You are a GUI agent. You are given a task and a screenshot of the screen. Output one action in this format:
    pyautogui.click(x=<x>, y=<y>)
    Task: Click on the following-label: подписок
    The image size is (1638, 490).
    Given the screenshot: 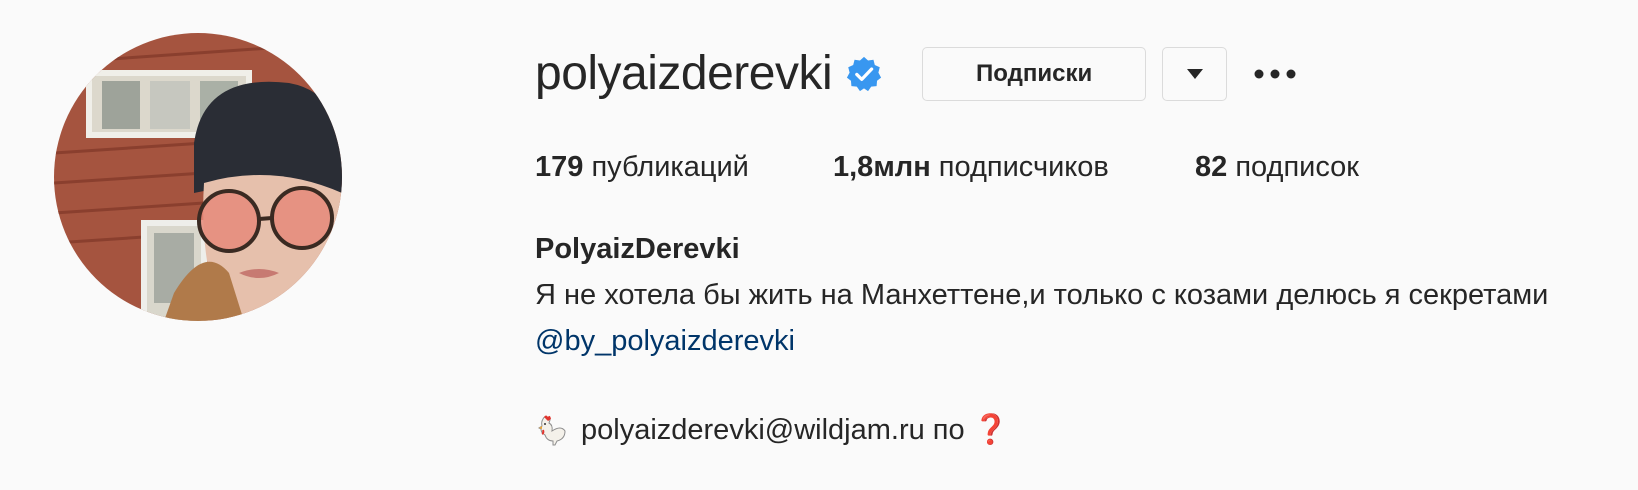 What is the action you would take?
    pyautogui.click(x=1293, y=167)
    